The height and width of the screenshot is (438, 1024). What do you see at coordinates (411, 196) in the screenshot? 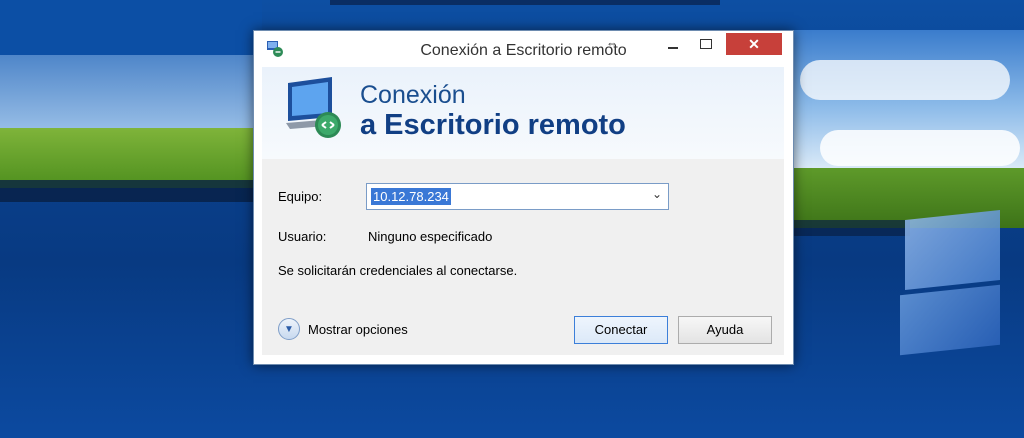
I see `equipo-input-value: 10.12.78.234` at bounding box center [411, 196].